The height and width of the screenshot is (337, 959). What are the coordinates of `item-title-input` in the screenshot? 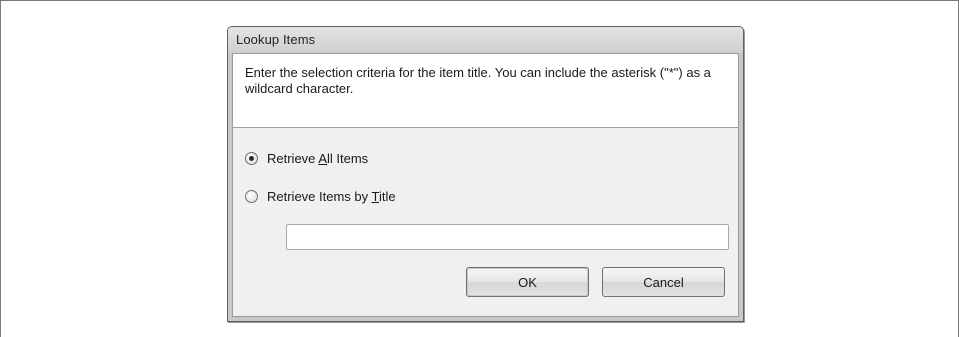 It's located at (507, 237).